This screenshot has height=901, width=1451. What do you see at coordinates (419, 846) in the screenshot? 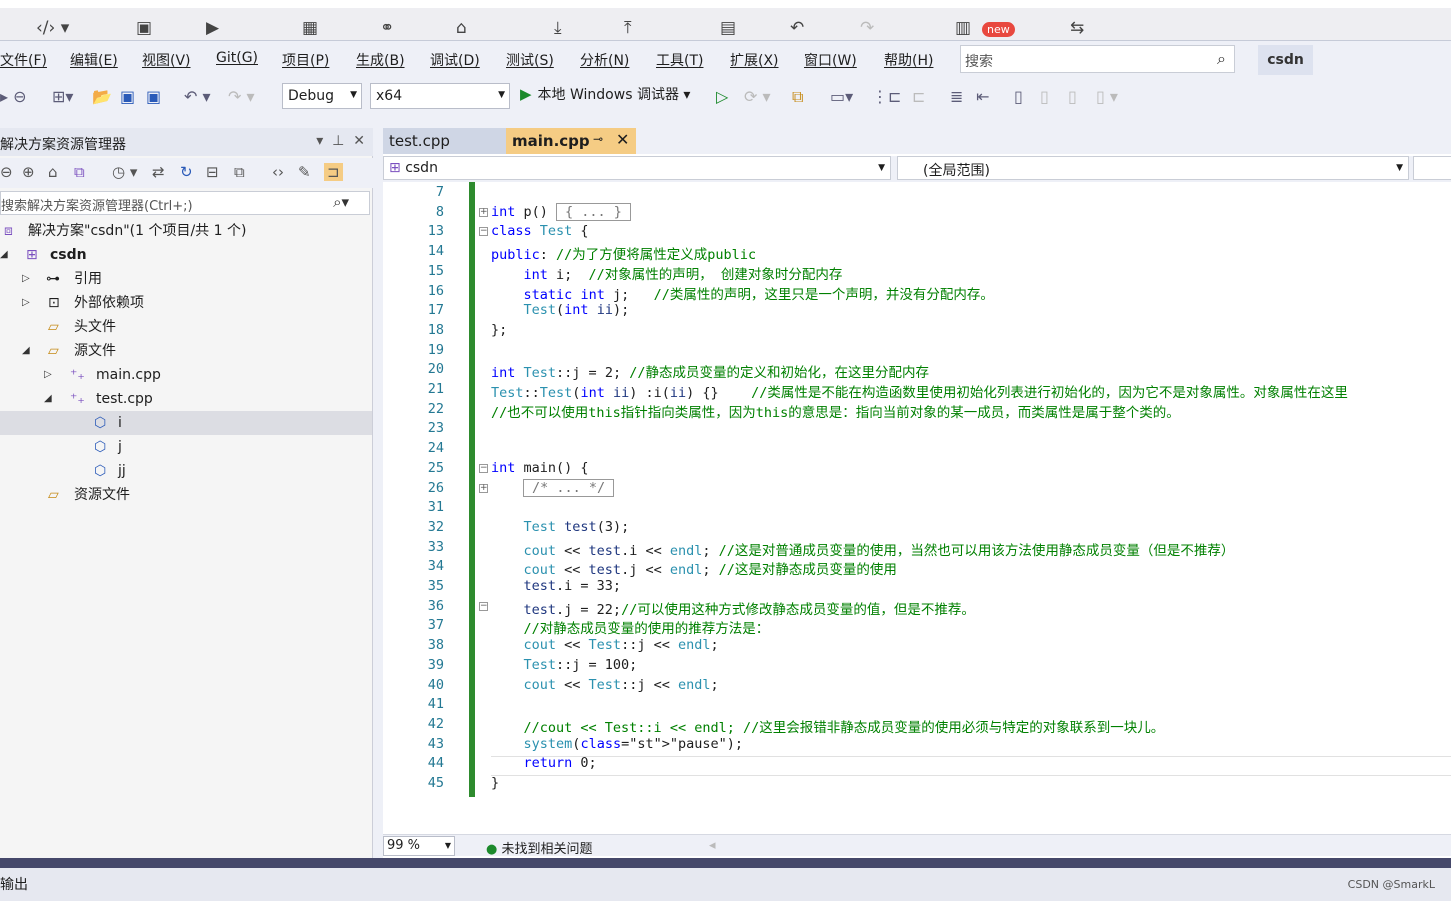
I see `zoom-select: 99 % ▼` at bounding box center [419, 846].